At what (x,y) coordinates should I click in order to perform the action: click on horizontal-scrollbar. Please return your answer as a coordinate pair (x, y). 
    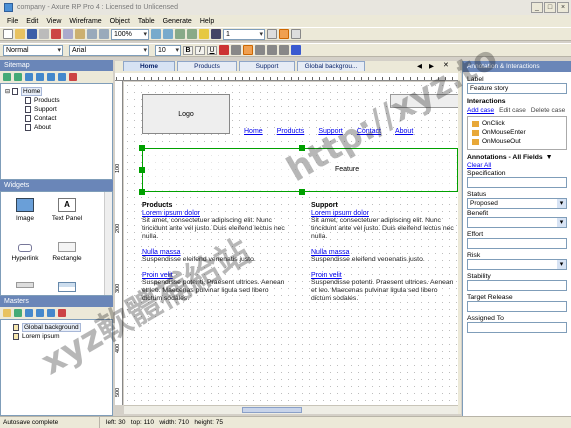
    Looking at the image, I should click on (291, 409).